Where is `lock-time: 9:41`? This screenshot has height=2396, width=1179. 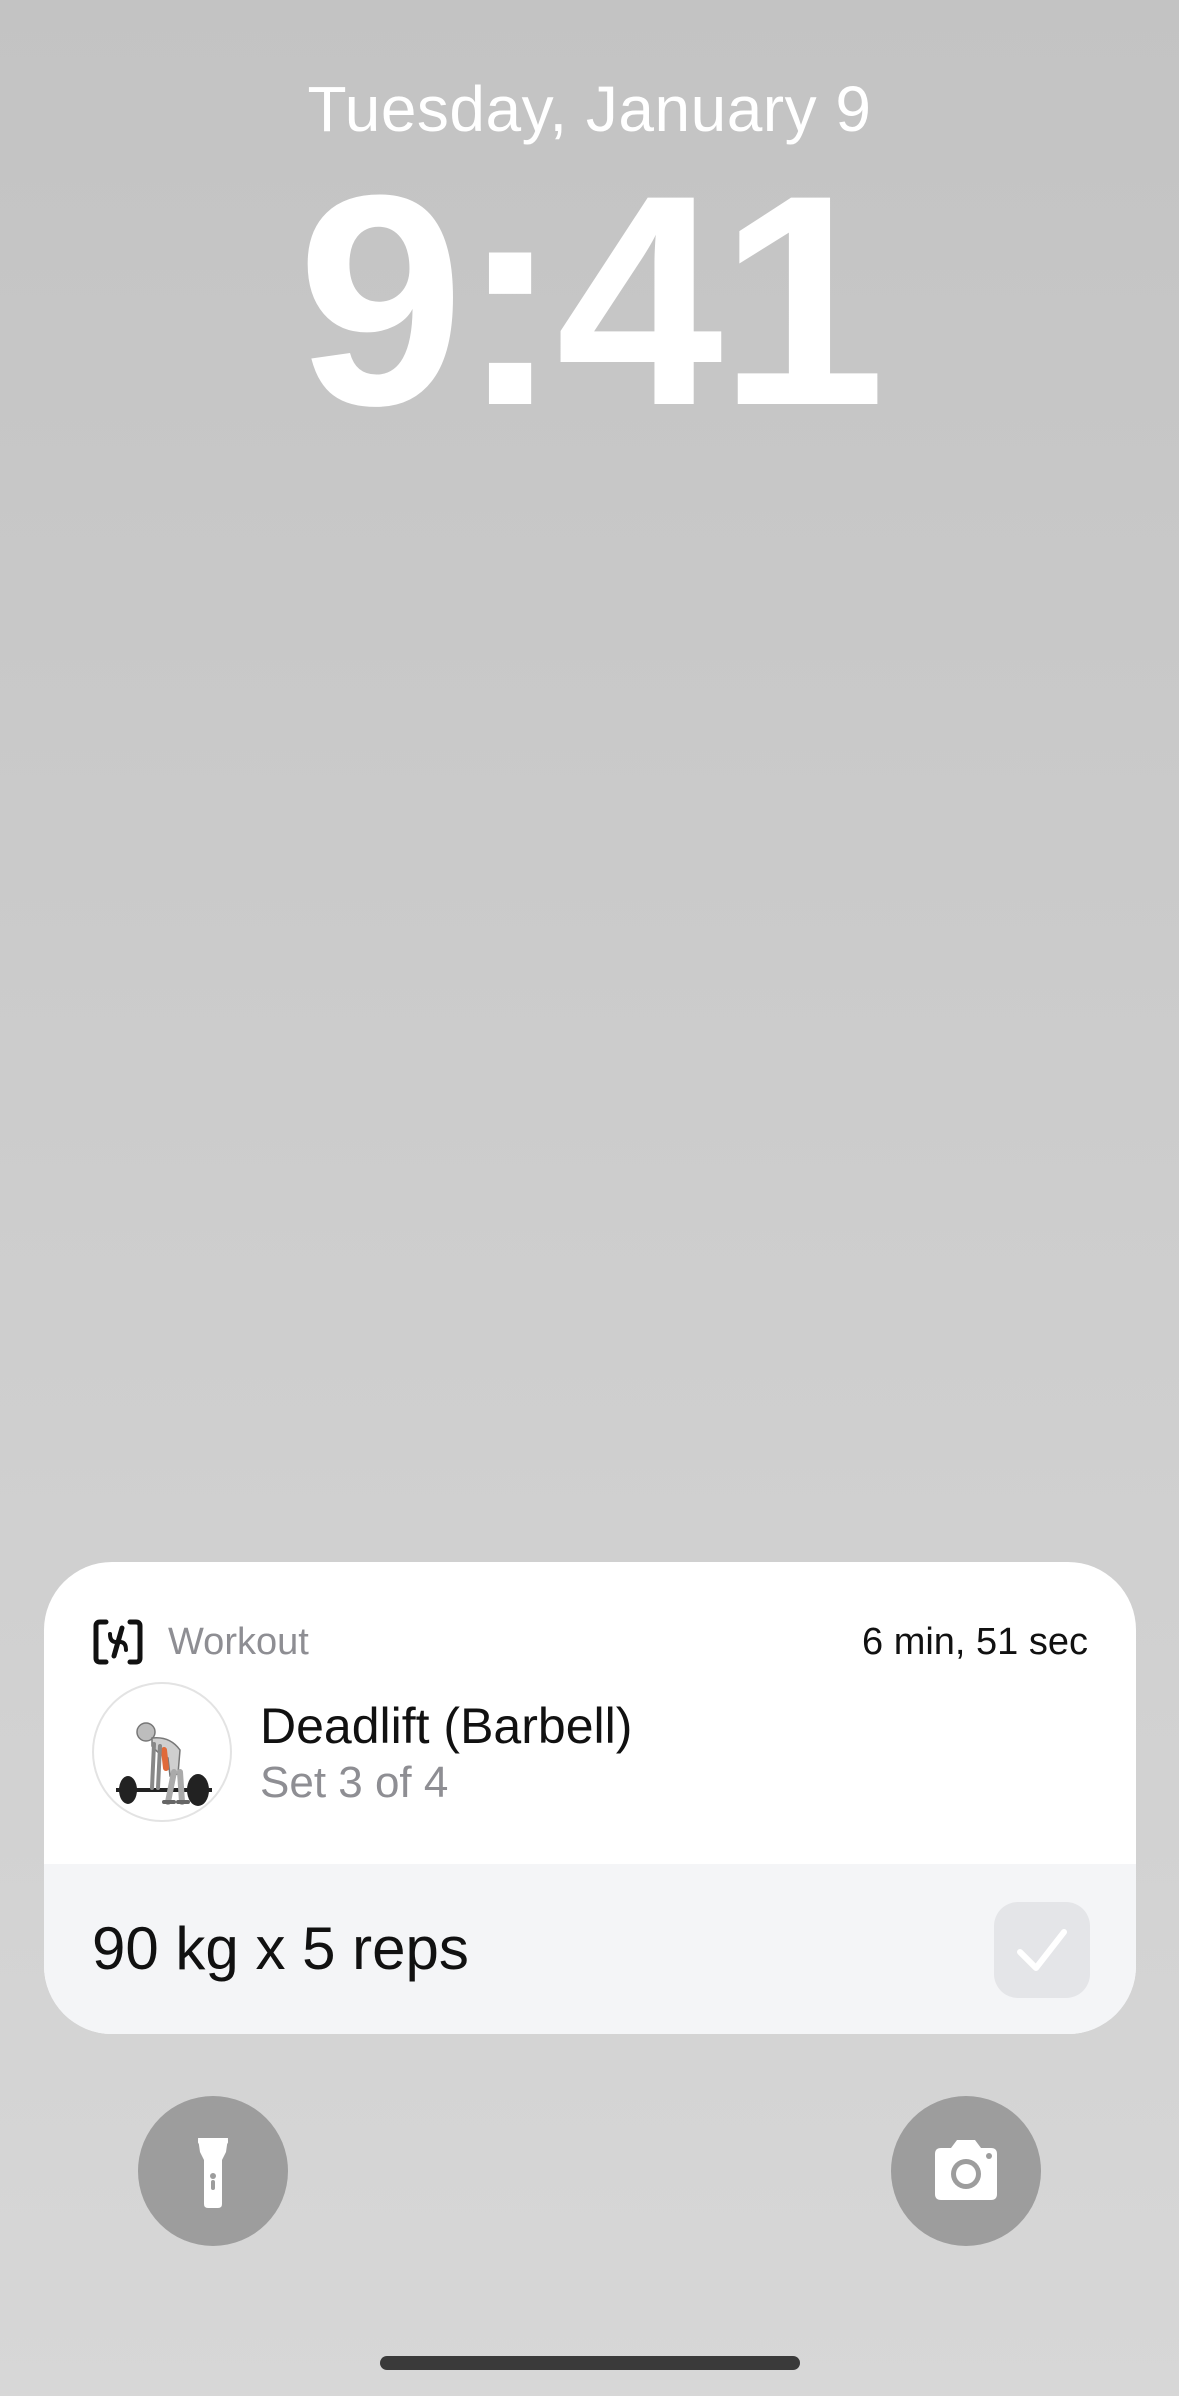 lock-time: 9:41 is located at coordinates (591, 300).